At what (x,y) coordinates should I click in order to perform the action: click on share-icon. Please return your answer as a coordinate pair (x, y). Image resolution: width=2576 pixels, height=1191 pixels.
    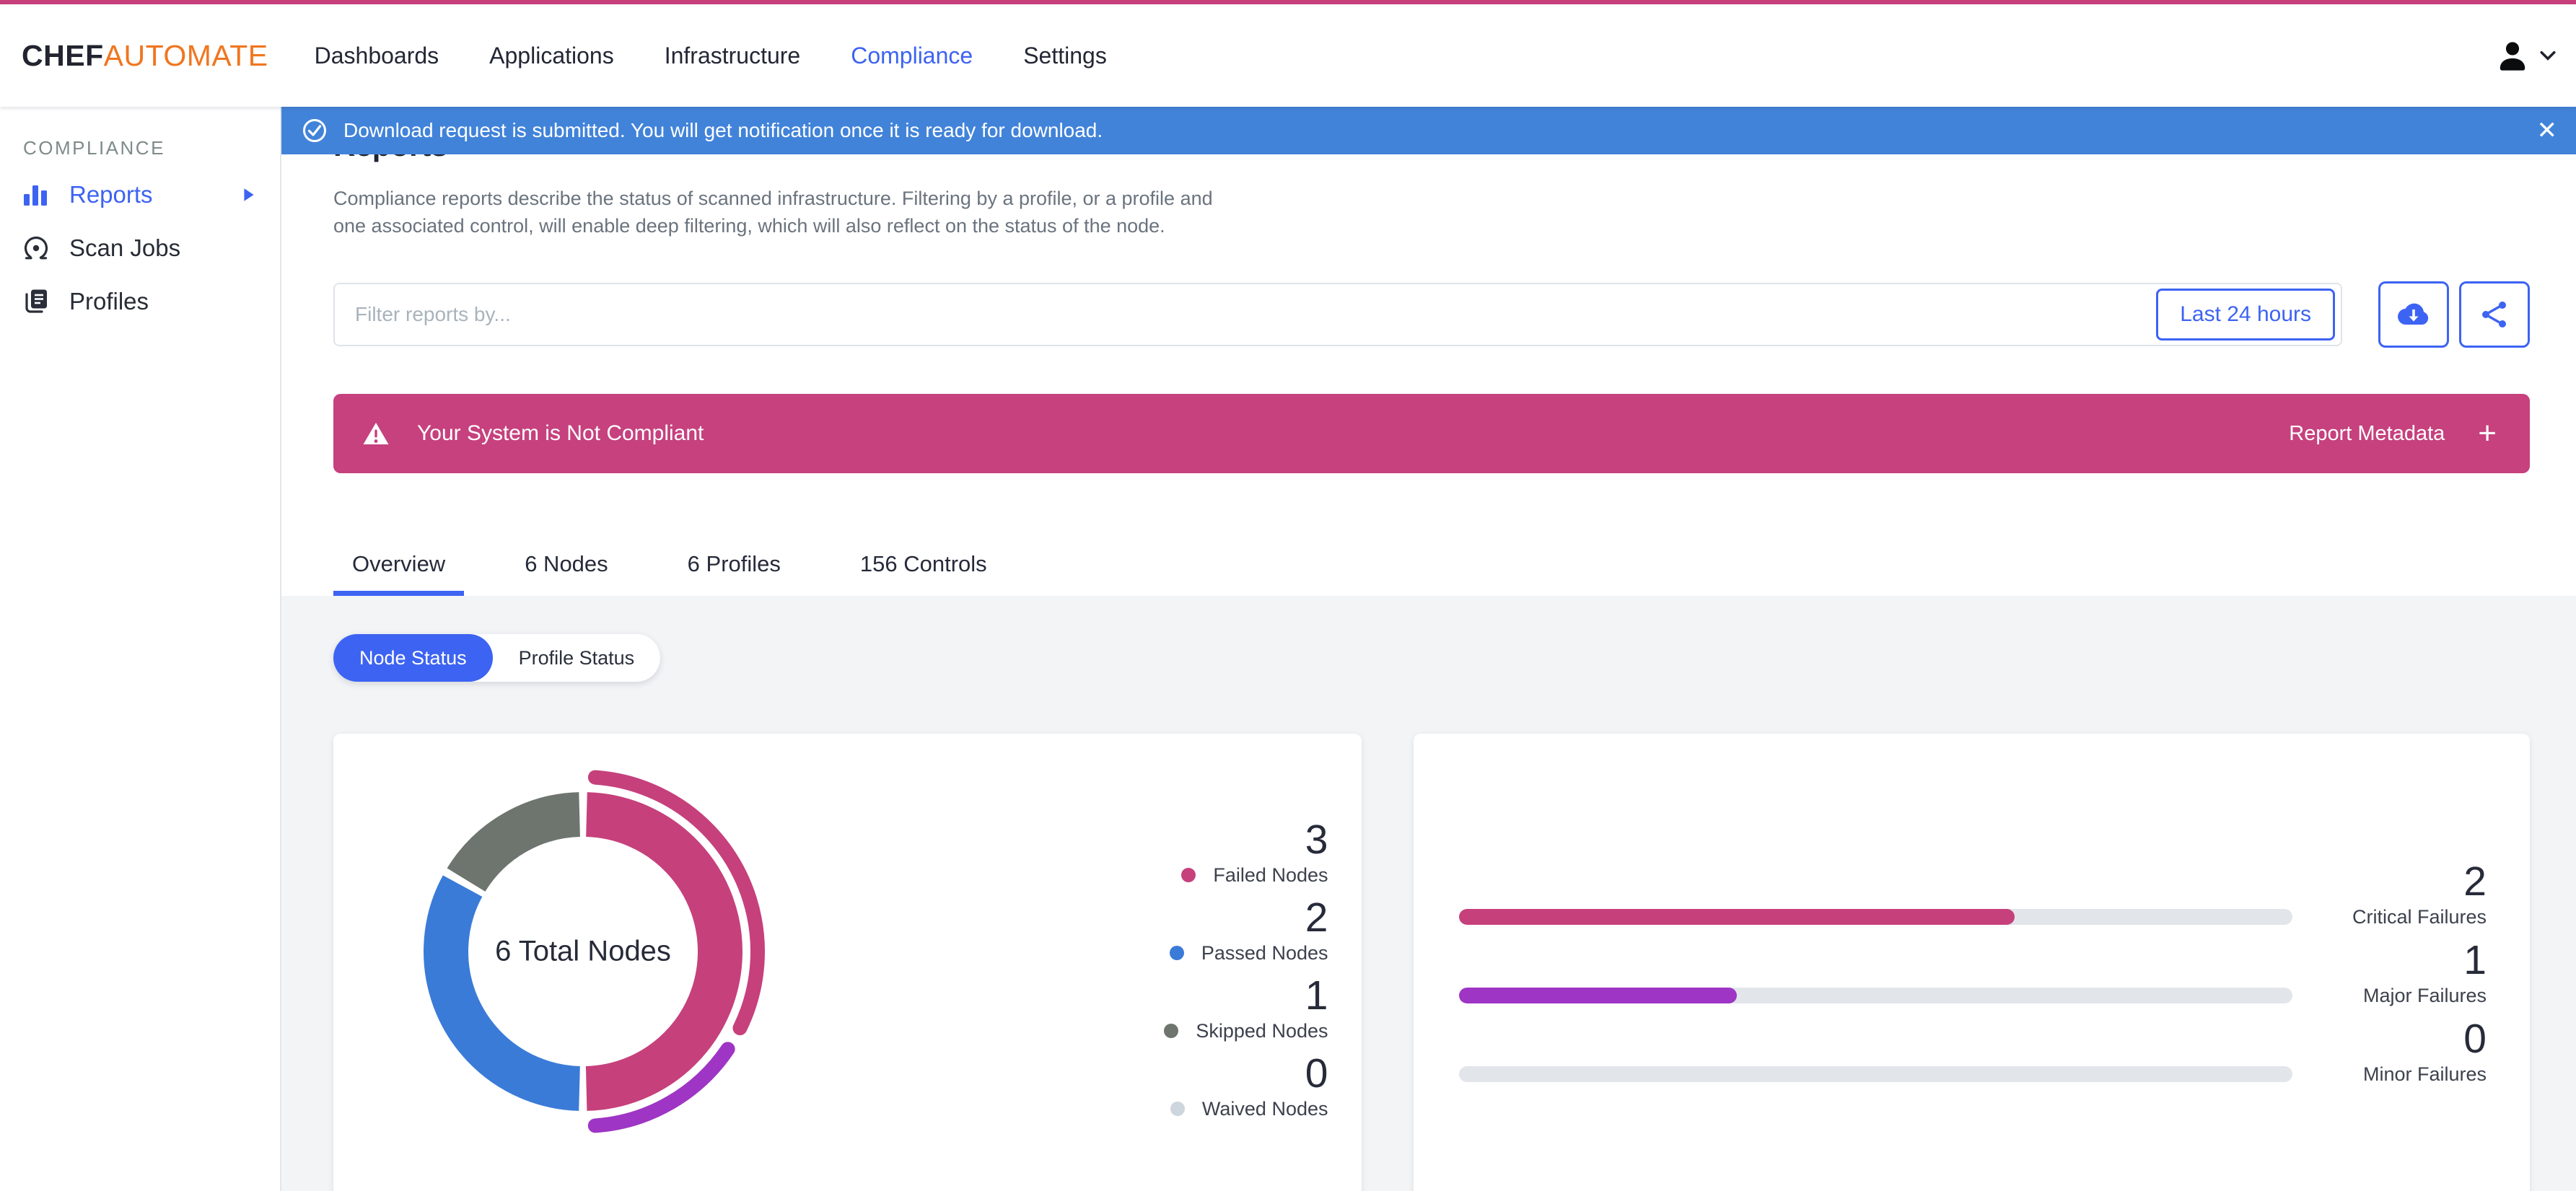
    Looking at the image, I should click on (2494, 314).